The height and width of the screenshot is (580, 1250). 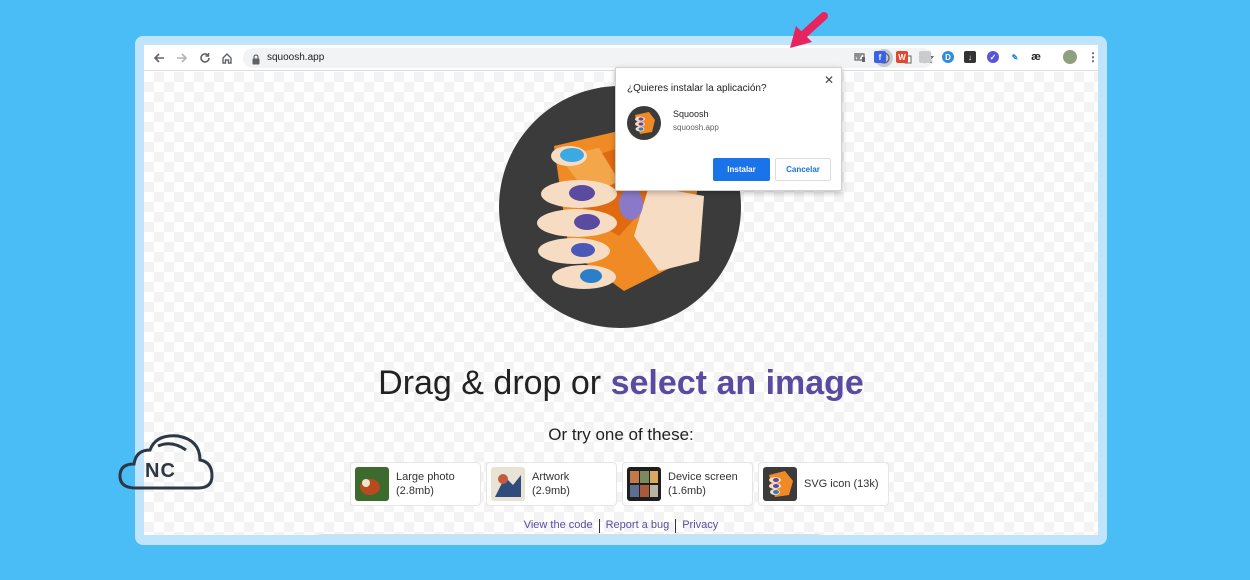 I want to click on vivaldi-extension-icon, so click(x=858, y=57).